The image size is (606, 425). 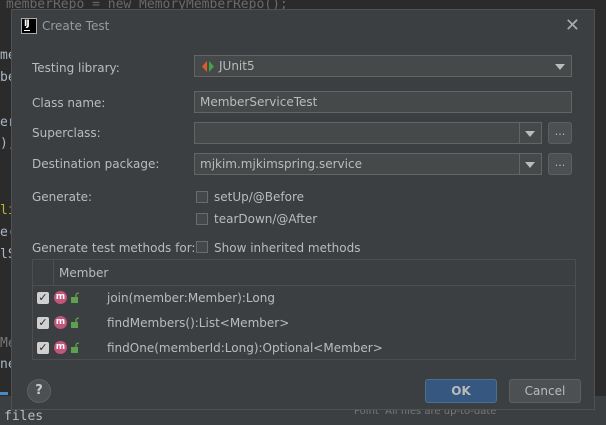 What do you see at coordinates (572, 25) in the screenshot?
I see `close-icon: ✕` at bounding box center [572, 25].